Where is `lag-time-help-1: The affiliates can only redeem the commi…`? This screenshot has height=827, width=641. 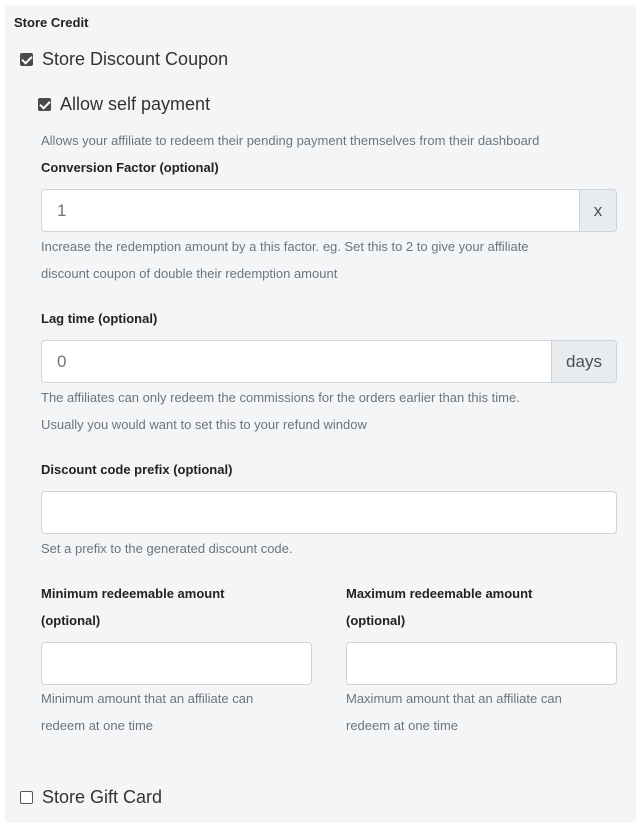 lag-time-help-1: The affiliates can only redeem the commi… is located at coordinates (280, 397).